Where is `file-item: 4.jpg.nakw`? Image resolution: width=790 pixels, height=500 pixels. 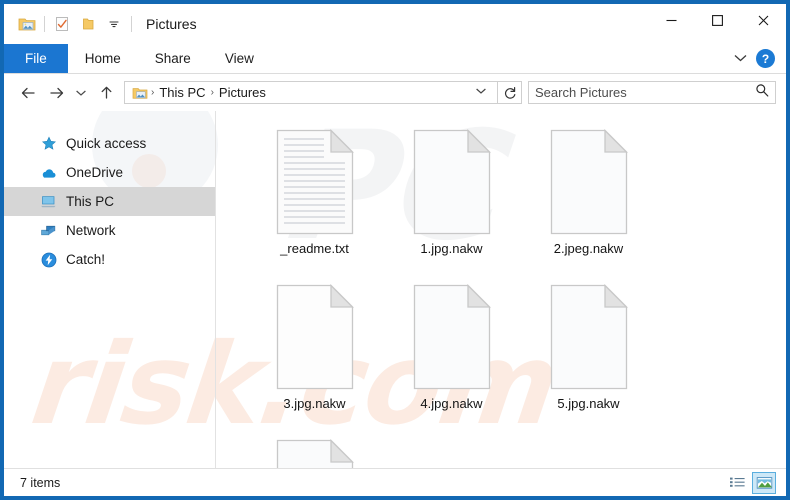 file-item: 4.jpg.nakw is located at coordinates (451, 359).